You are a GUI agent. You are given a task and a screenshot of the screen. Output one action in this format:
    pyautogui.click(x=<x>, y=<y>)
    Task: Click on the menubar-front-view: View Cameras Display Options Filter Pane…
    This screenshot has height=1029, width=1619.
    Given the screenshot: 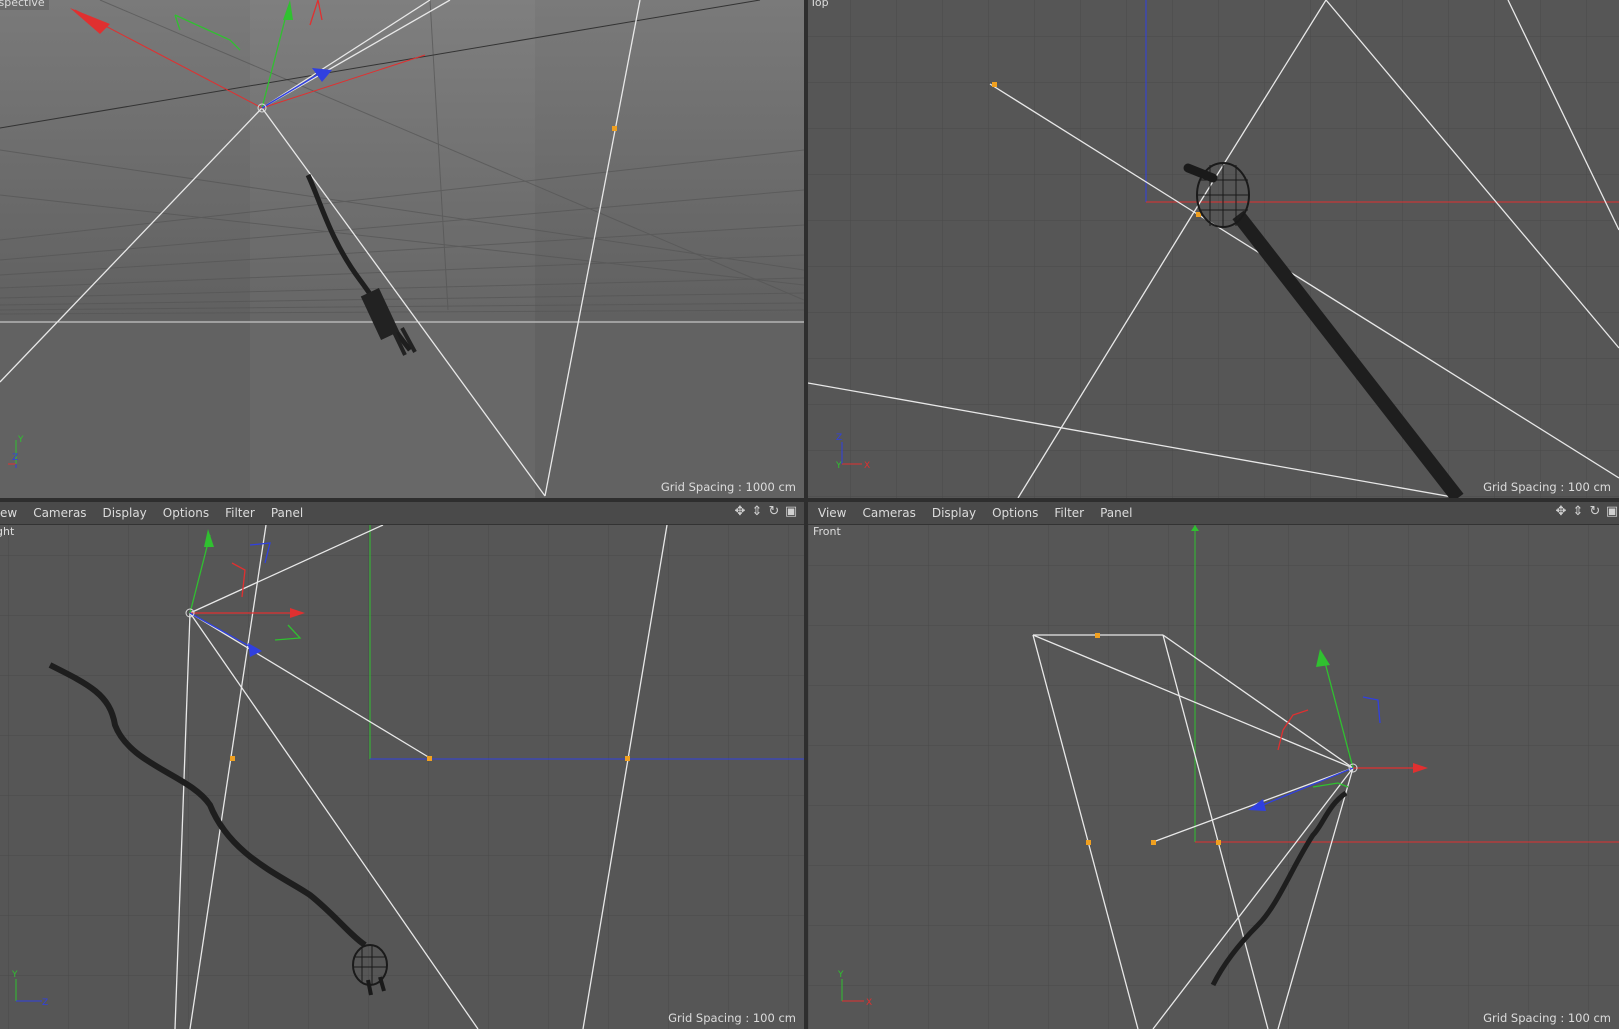 What is the action you would take?
    pyautogui.click(x=1213, y=513)
    